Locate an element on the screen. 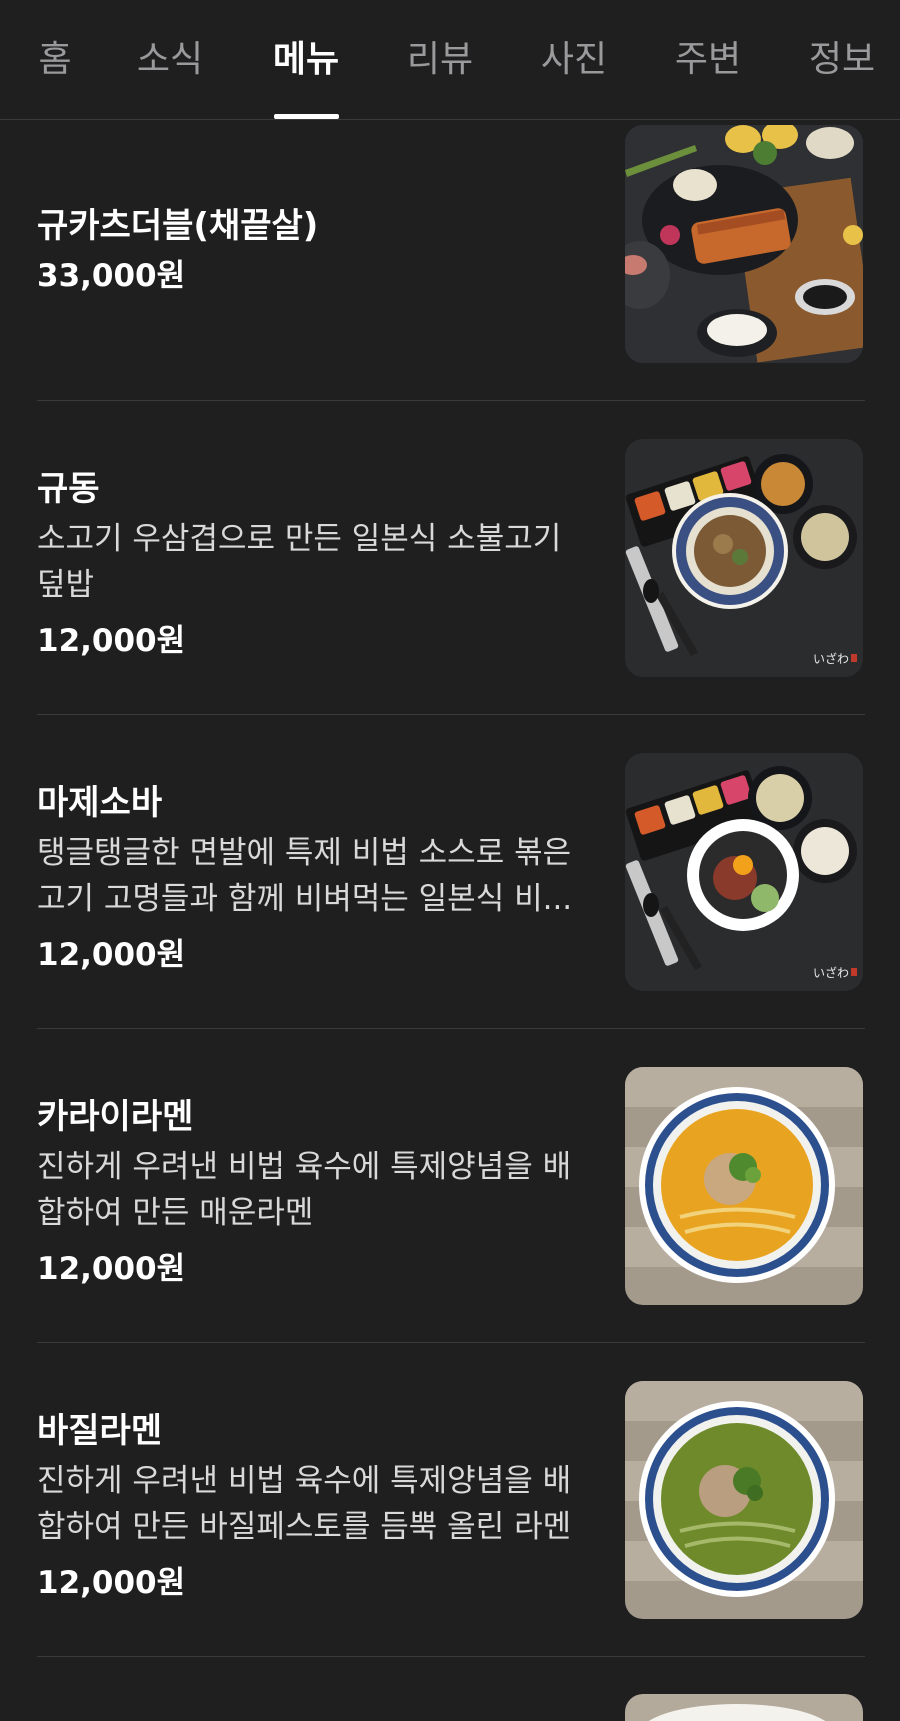 This screenshot has height=1721, width=900. tab-reviews: 리뷰 is located at coordinates (440, 60).